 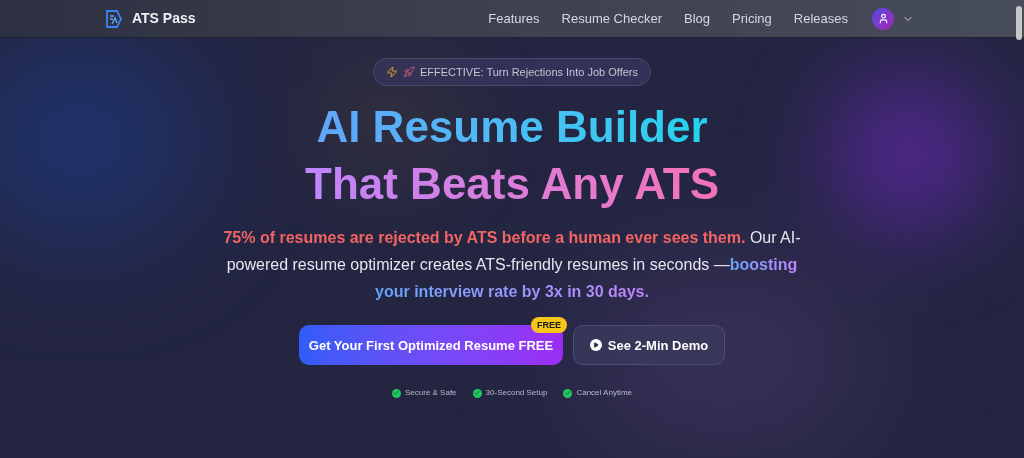 I want to click on play-icon, so click(x=595, y=345).